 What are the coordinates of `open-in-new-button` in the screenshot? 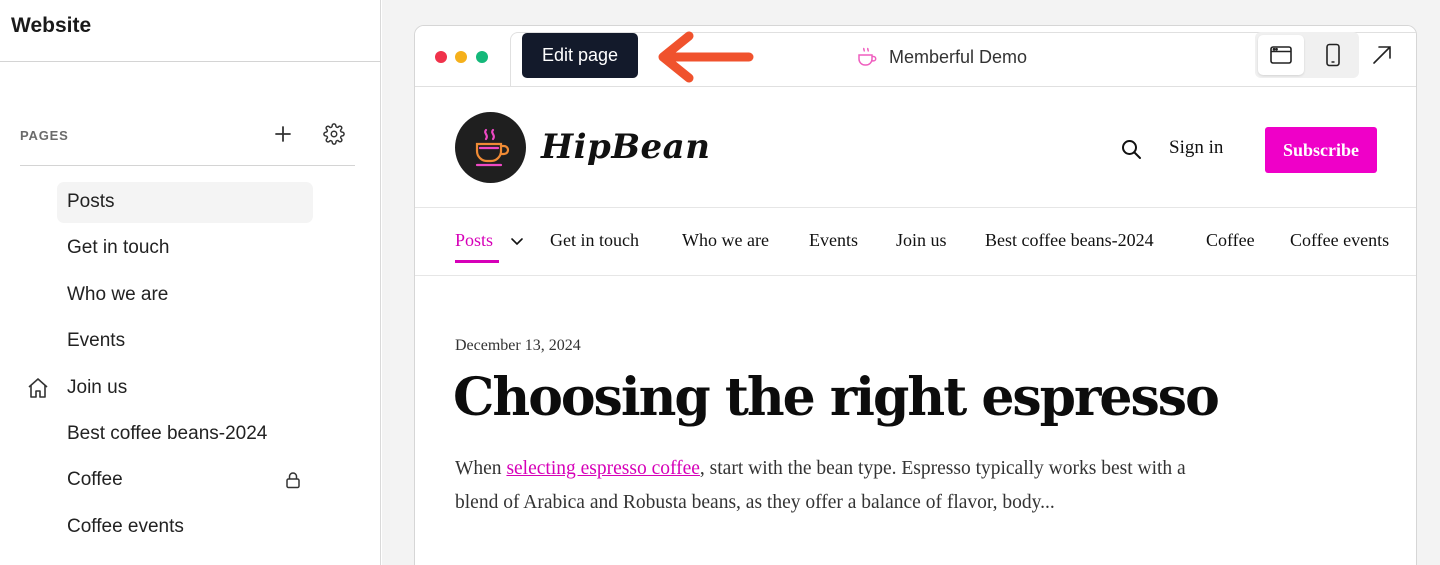 It's located at (1382, 55).